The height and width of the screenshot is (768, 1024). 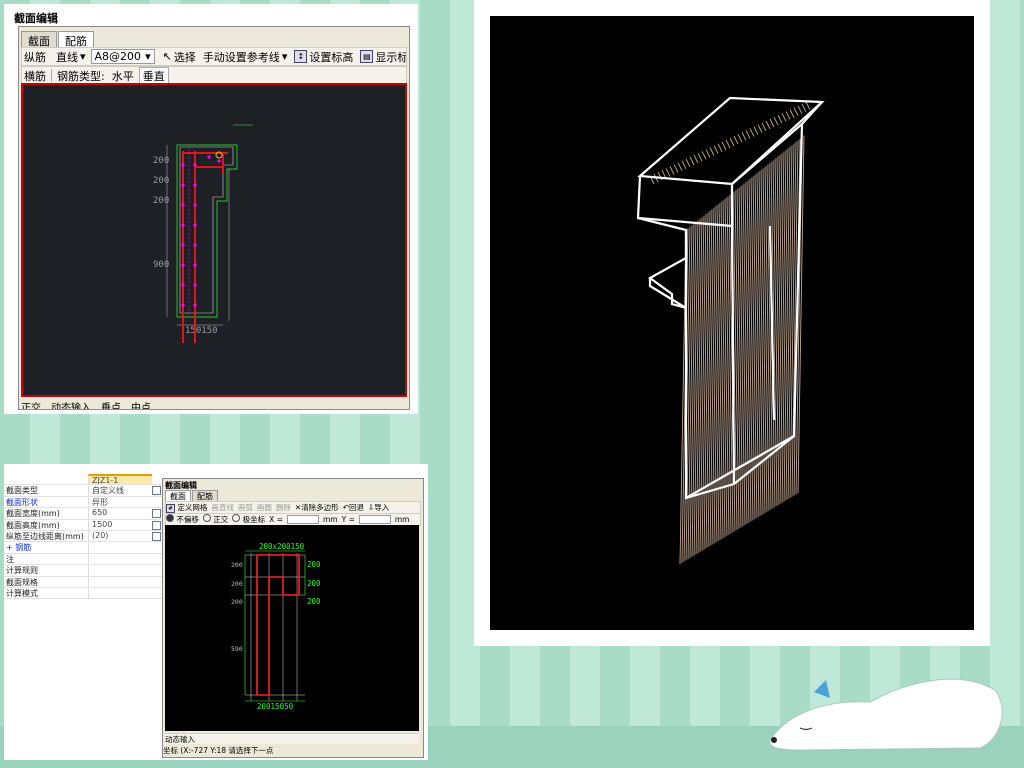 I want to click on property-name: 截面规格, so click(x=22, y=582).